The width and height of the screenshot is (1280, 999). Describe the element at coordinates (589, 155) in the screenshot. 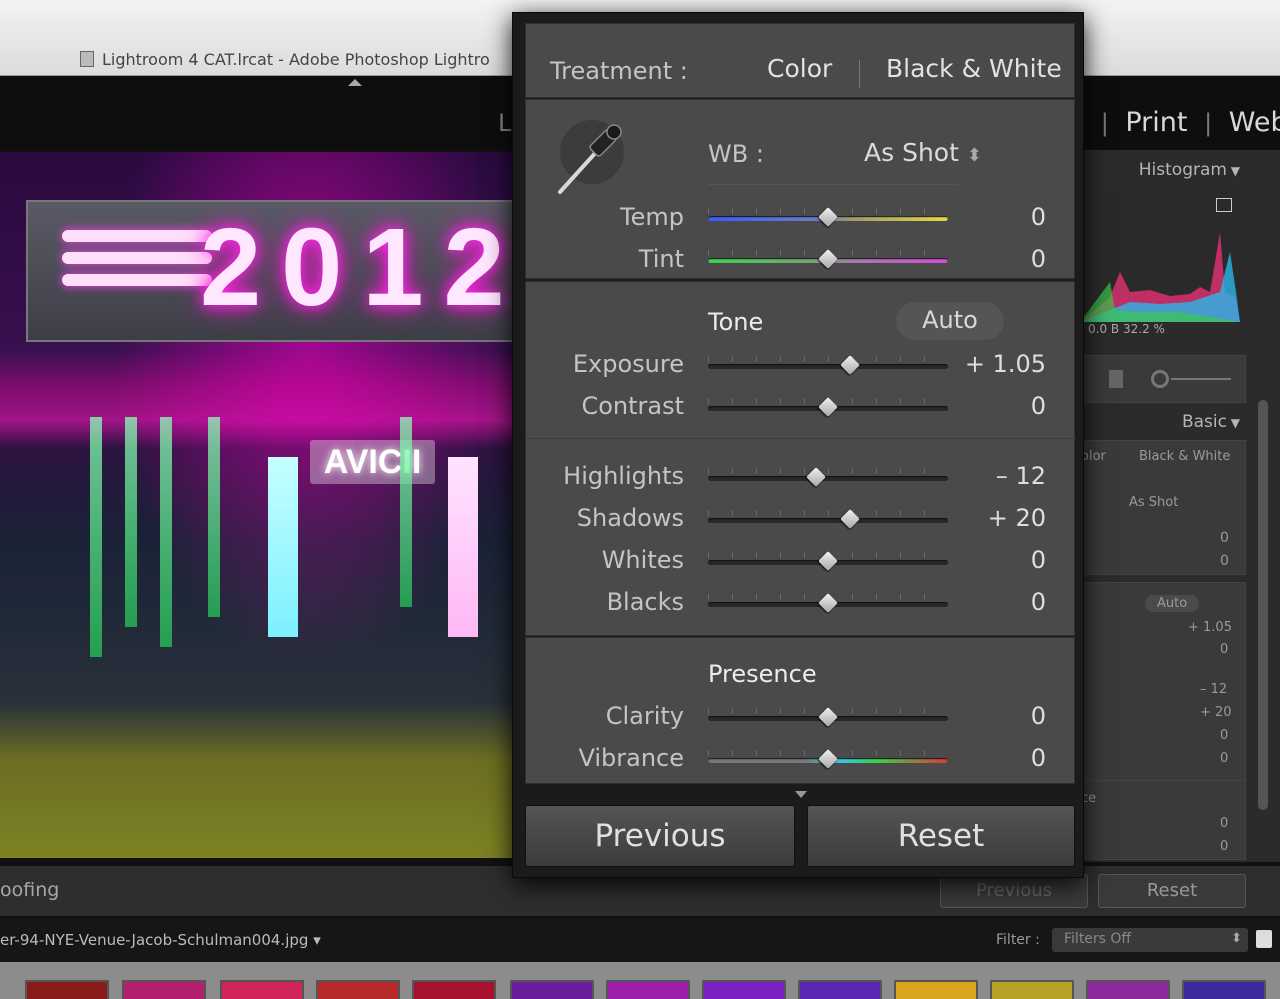

I see `wb-eyedropper-icon` at that location.